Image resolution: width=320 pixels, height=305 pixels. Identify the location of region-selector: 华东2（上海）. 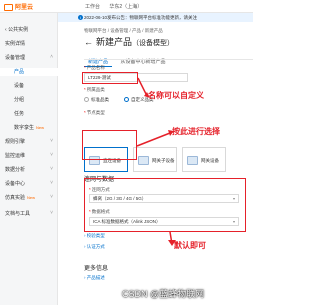
(125, 7).